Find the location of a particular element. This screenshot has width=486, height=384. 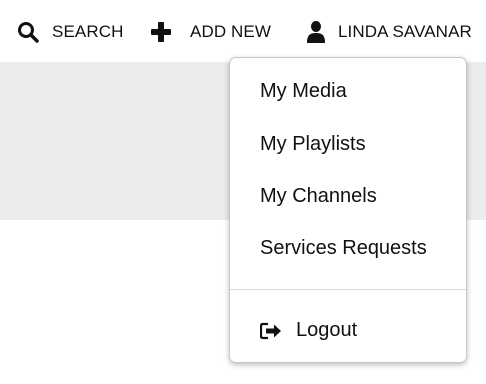

logout-icon is located at coordinates (271, 331).